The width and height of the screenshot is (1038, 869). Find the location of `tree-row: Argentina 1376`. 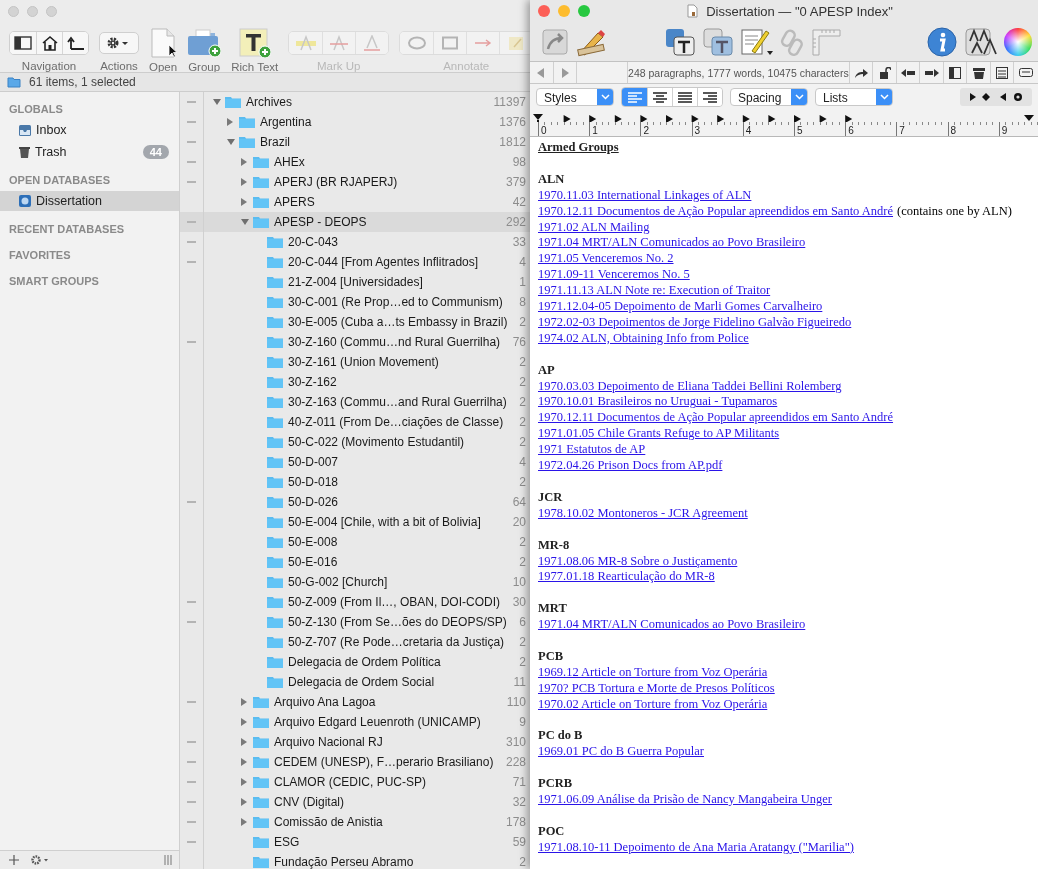

tree-row: Argentina 1376 is located at coordinates (355, 122).